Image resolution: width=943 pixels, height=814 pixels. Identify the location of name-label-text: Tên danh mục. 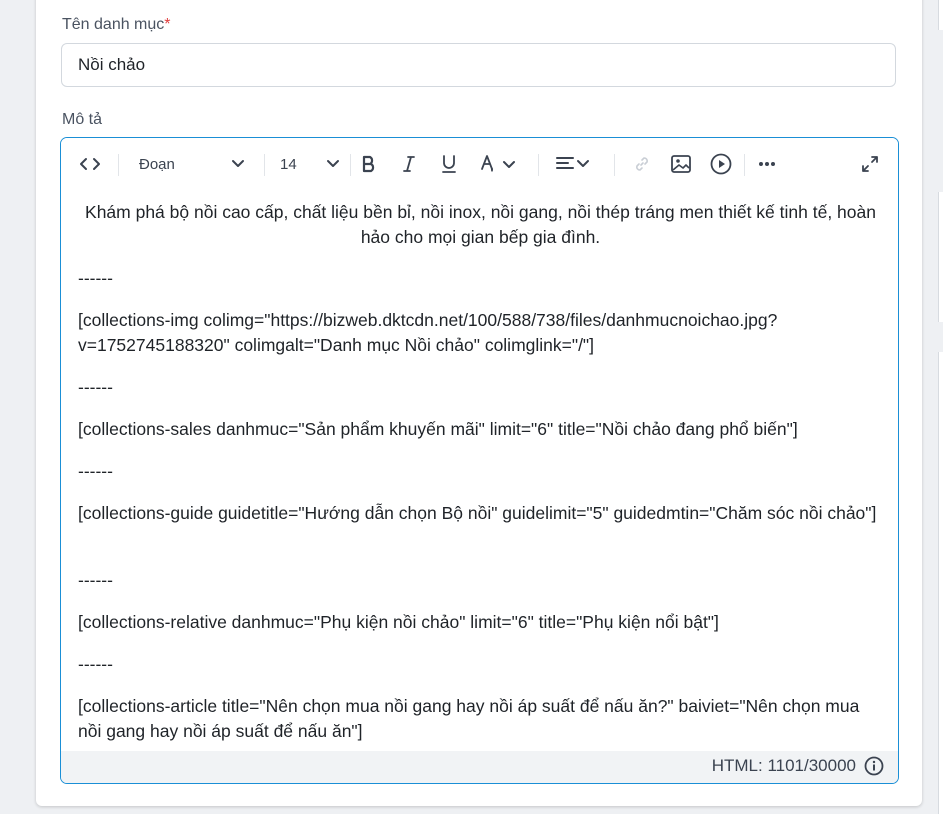
(113, 24).